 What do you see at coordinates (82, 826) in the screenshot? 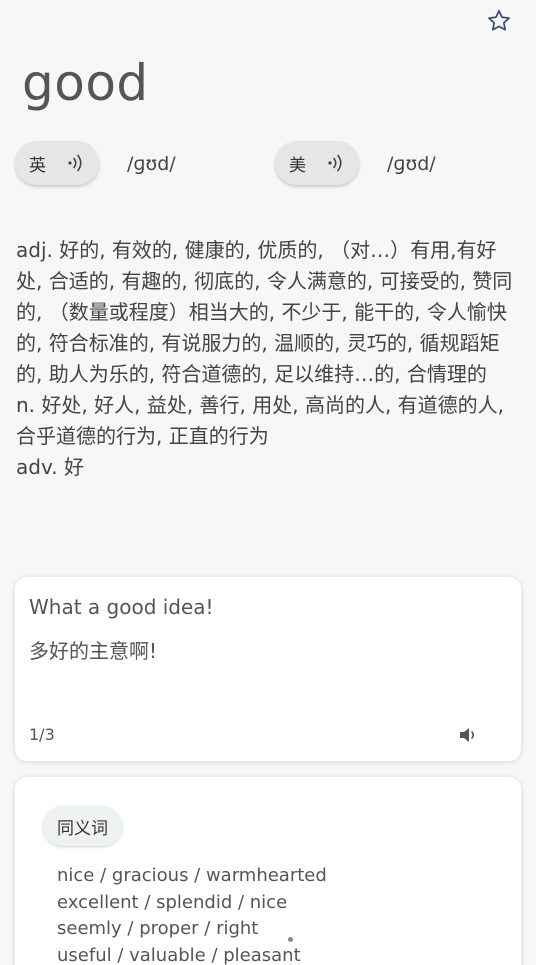
I see `synonyms-tab: 同义词` at bounding box center [82, 826].